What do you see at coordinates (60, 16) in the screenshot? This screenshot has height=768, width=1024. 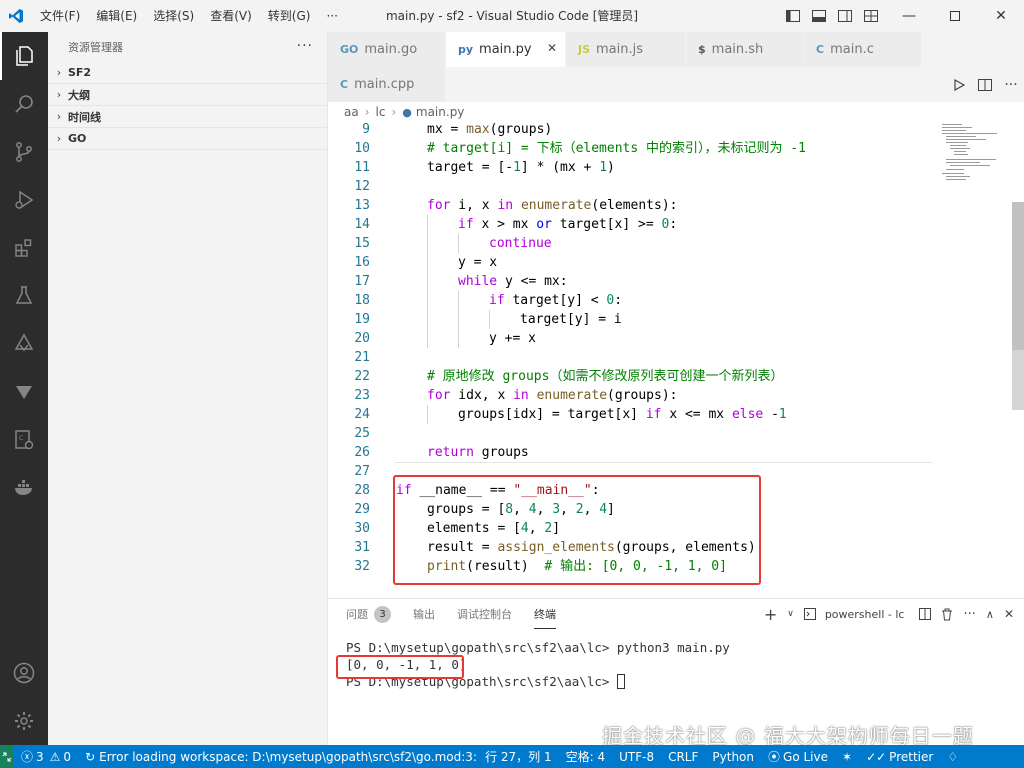 I see `menu-file: 文件(F)` at bounding box center [60, 16].